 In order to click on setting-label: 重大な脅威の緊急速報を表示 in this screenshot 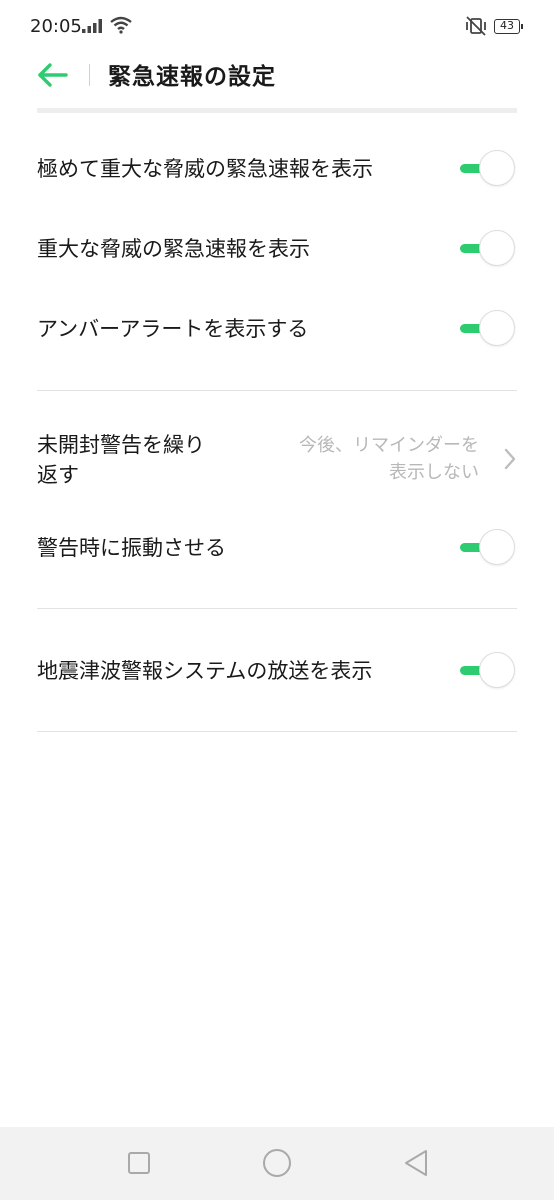, I will do `click(173, 249)`.